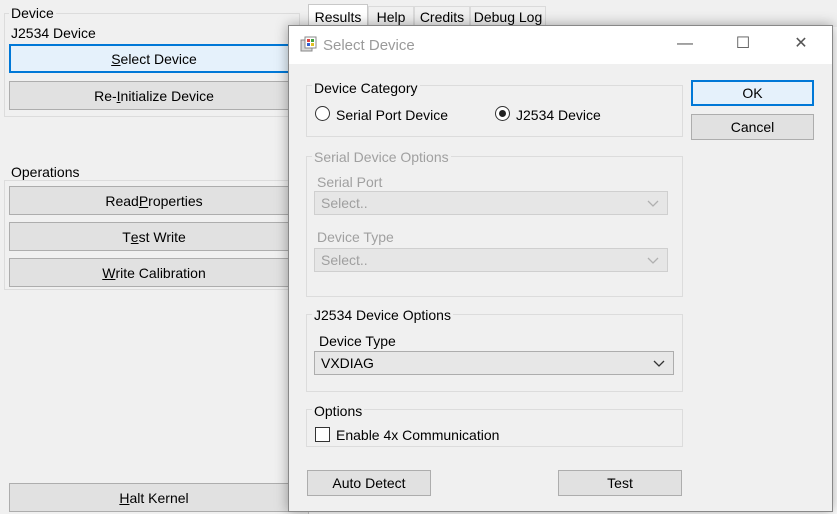  What do you see at coordinates (418, 435) in the screenshot?
I see `enable-4x-label: Enable 4x Communication` at bounding box center [418, 435].